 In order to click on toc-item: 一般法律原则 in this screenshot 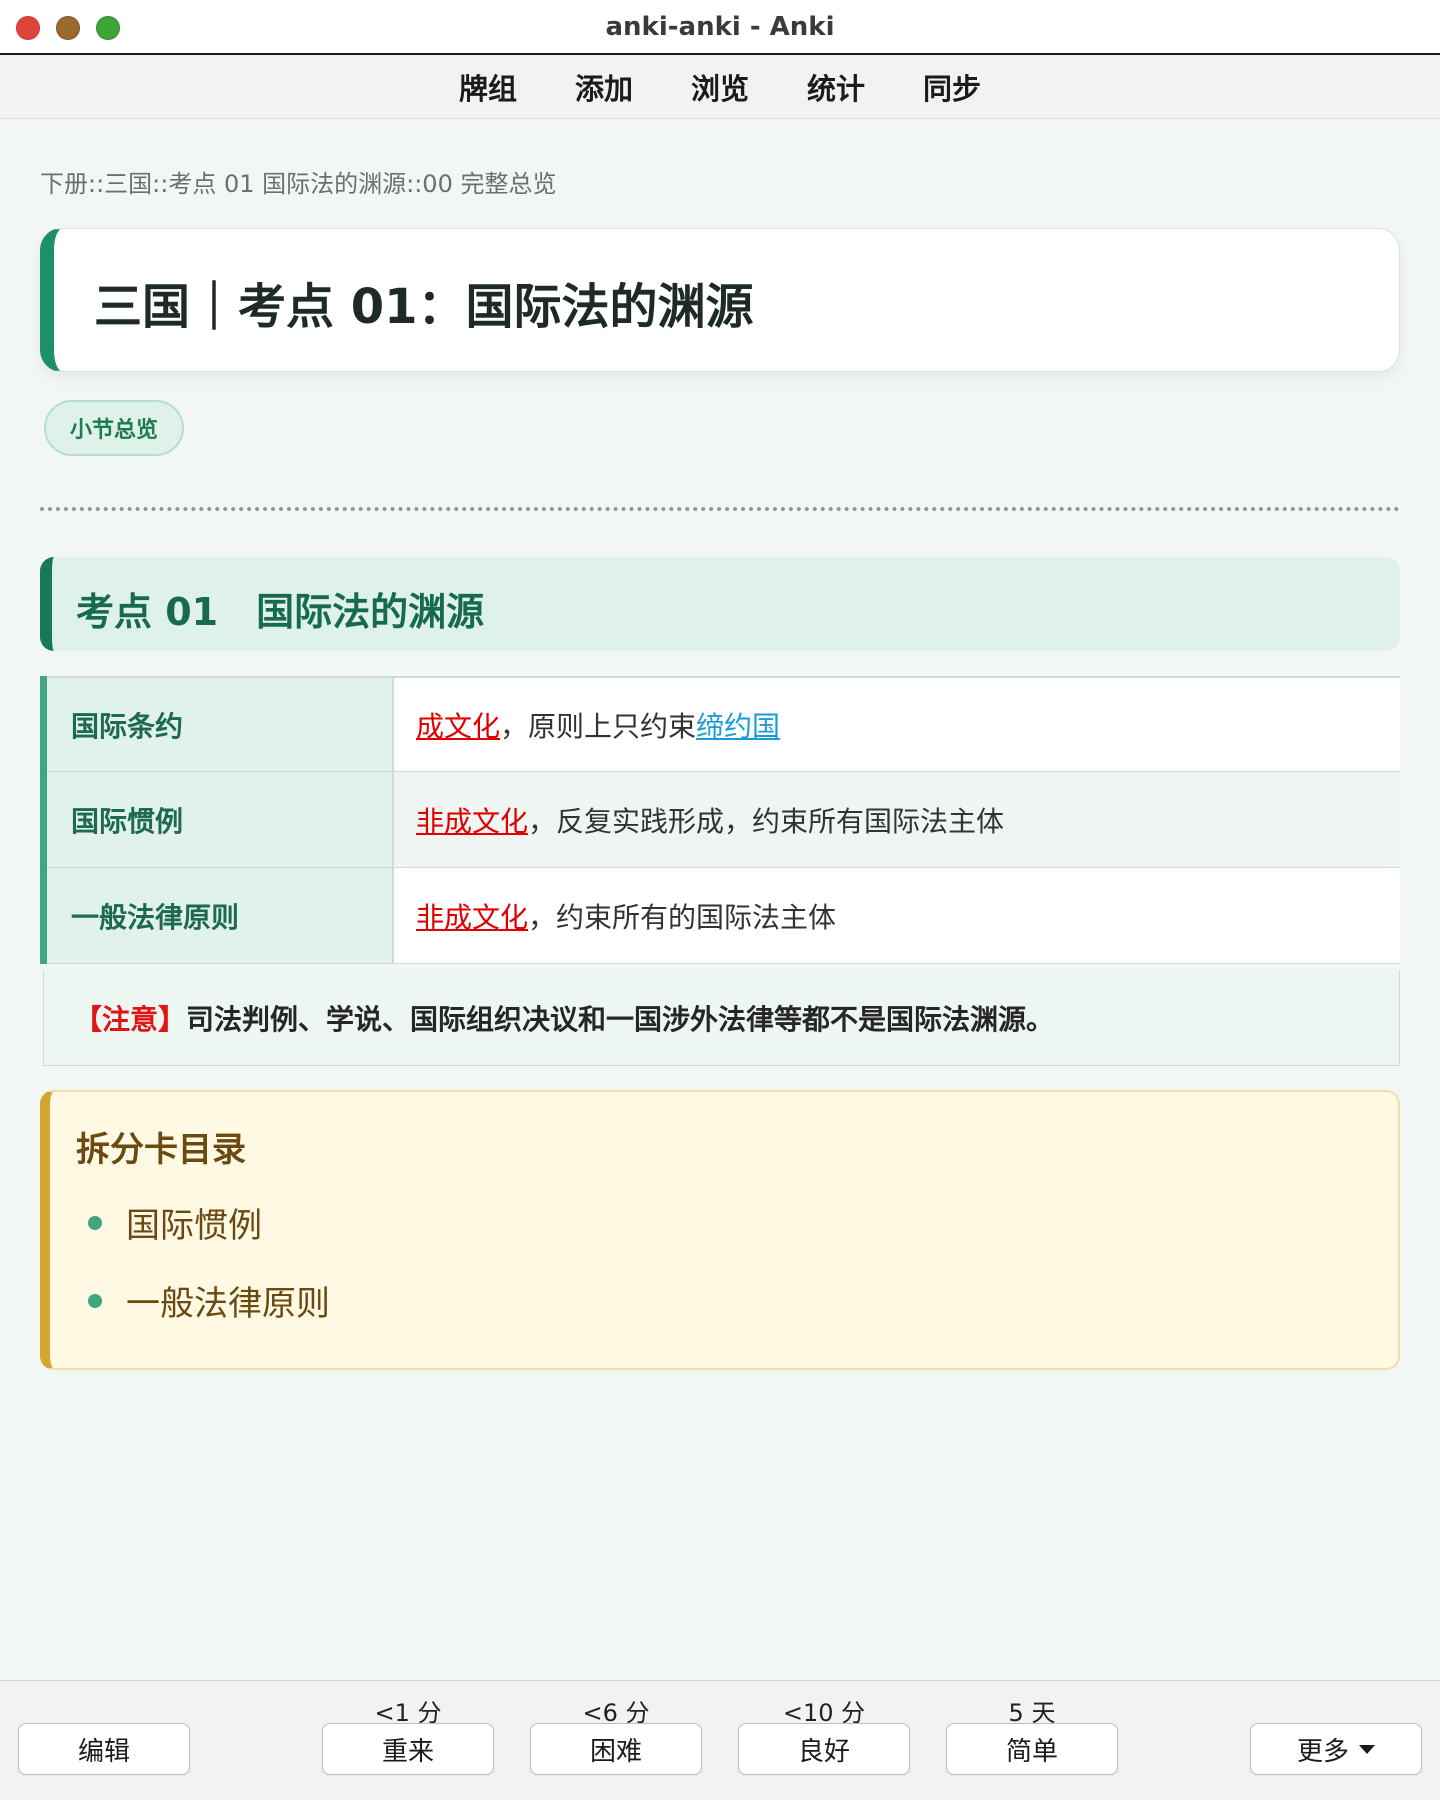, I will do `click(209, 1300)`.